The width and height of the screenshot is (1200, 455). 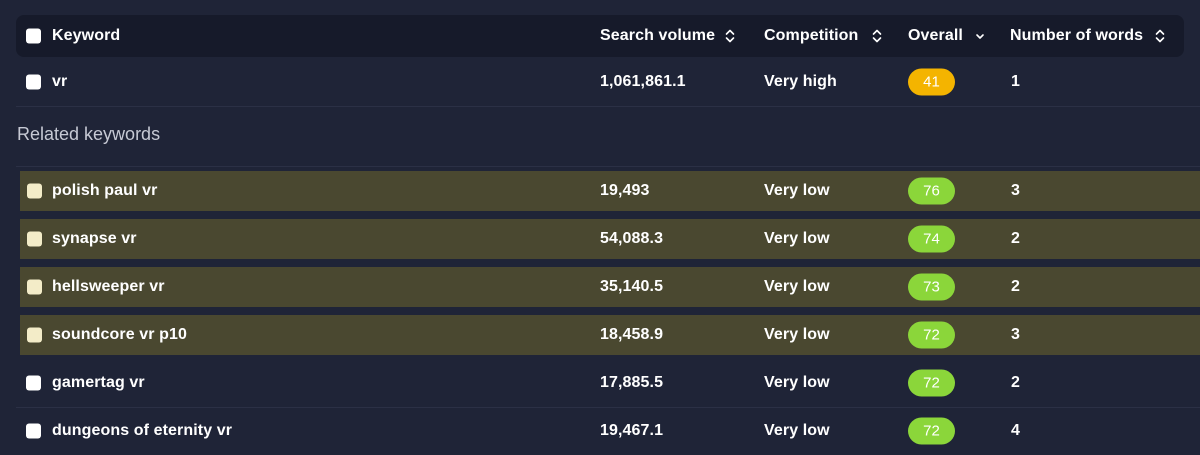 I want to click on search-volume-cell: 54,088.3, so click(x=632, y=238).